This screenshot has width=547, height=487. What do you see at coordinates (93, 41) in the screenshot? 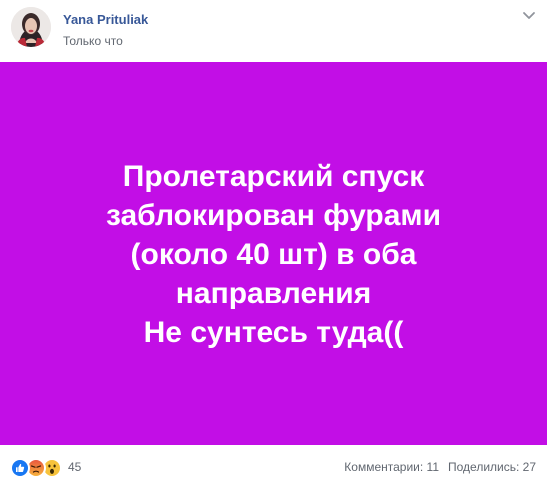
I see `post-timestamp: Только что` at bounding box center [93, 41].